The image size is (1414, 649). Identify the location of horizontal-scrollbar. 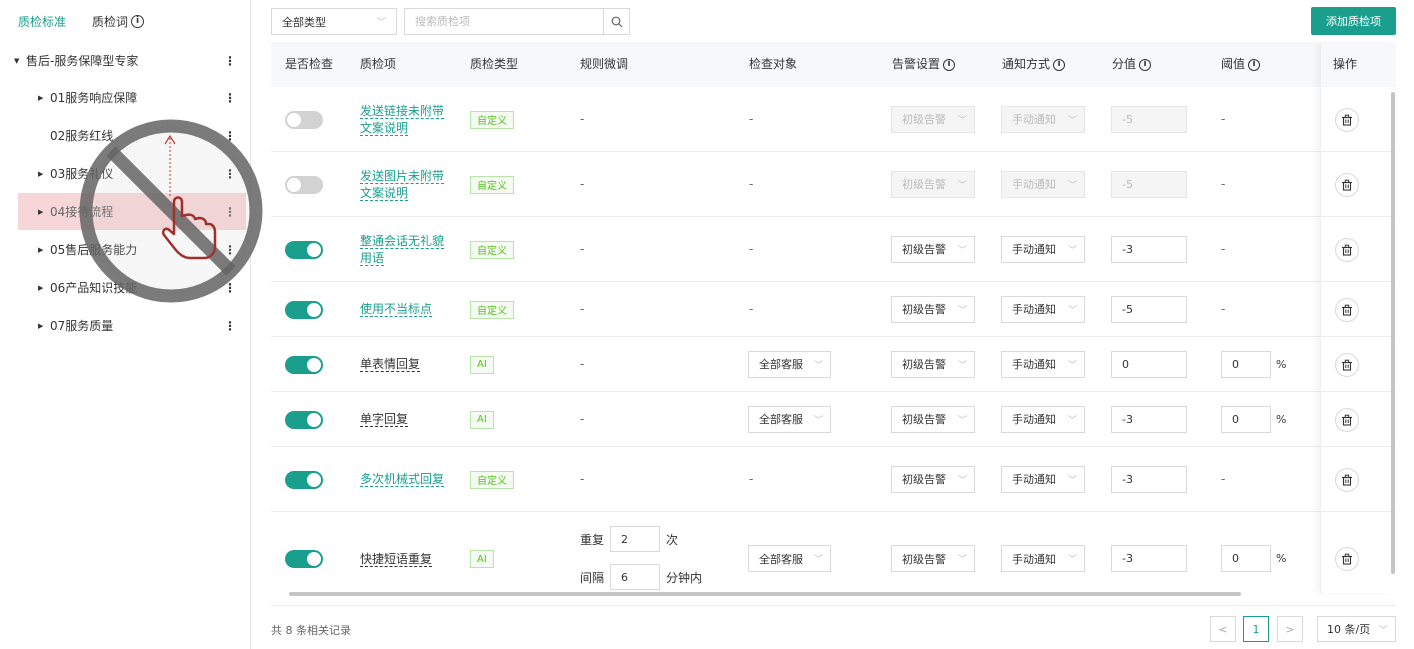
(765, 594).